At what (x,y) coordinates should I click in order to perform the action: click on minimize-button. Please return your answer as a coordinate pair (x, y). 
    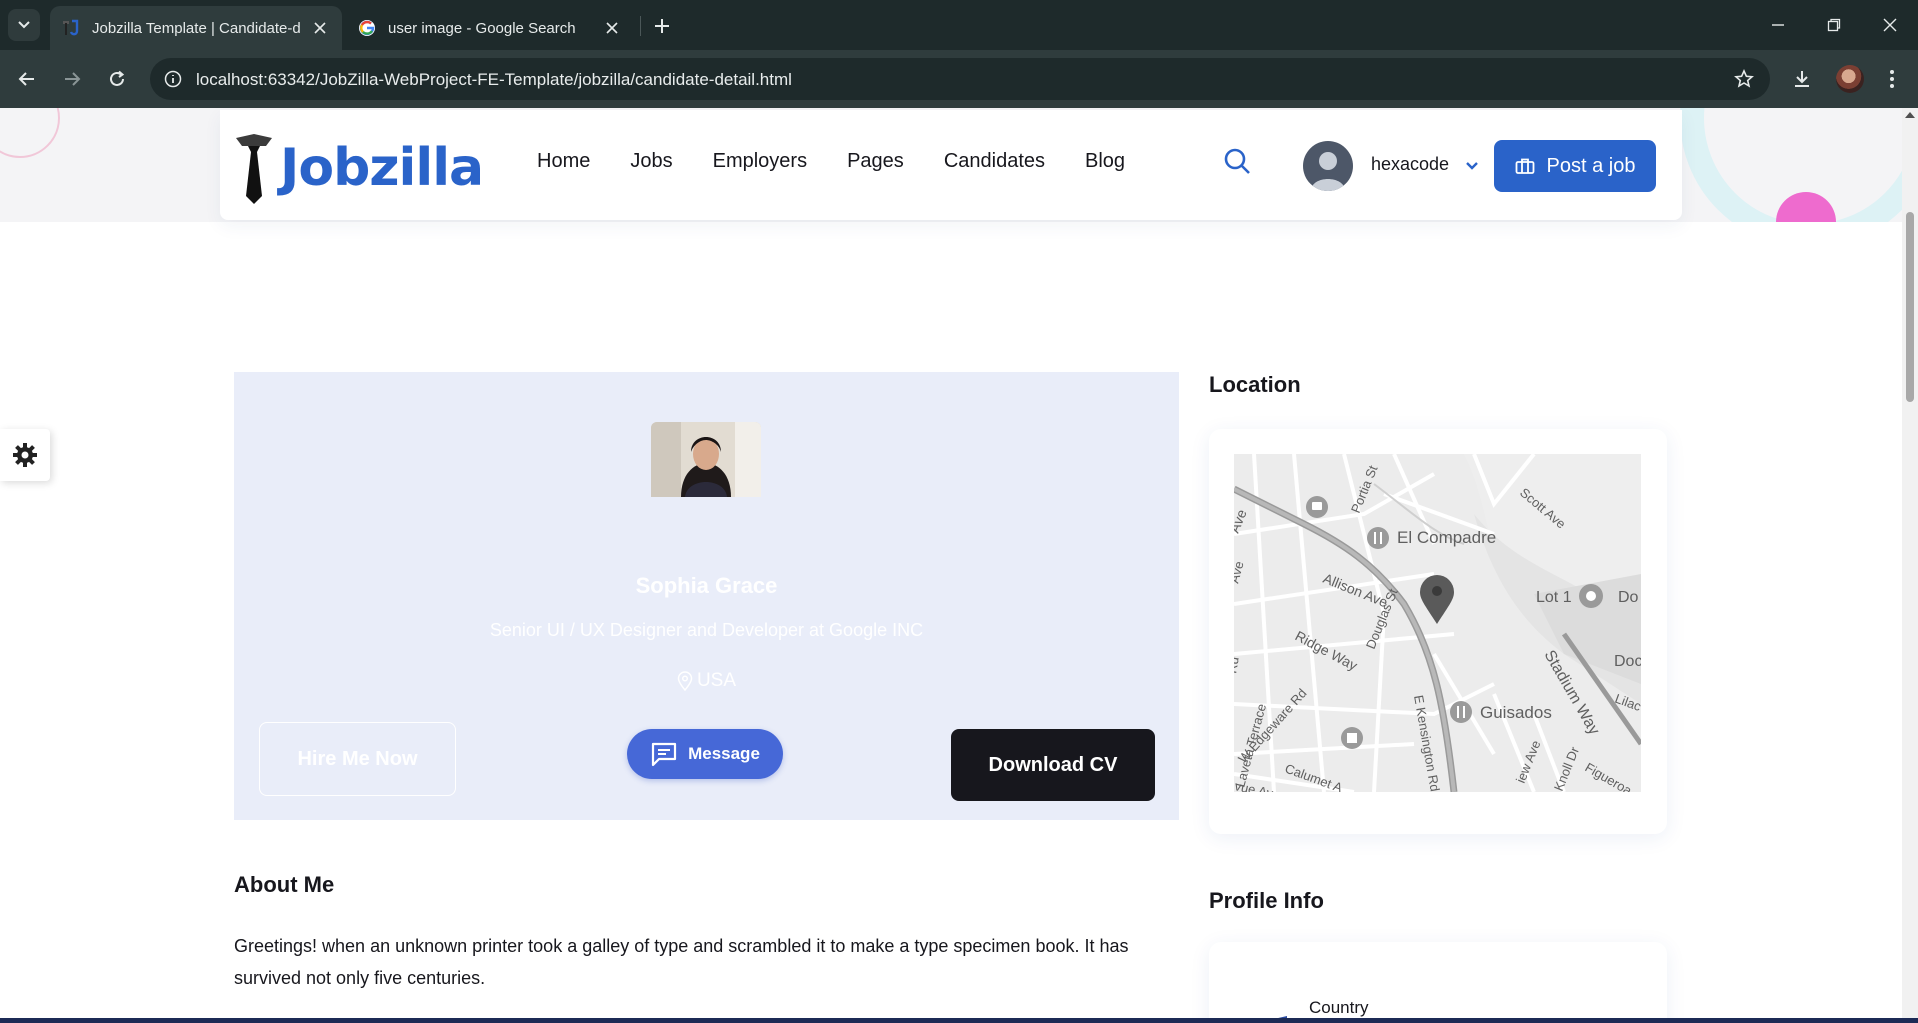
    Looking at the image, I should click on (1778, 25).